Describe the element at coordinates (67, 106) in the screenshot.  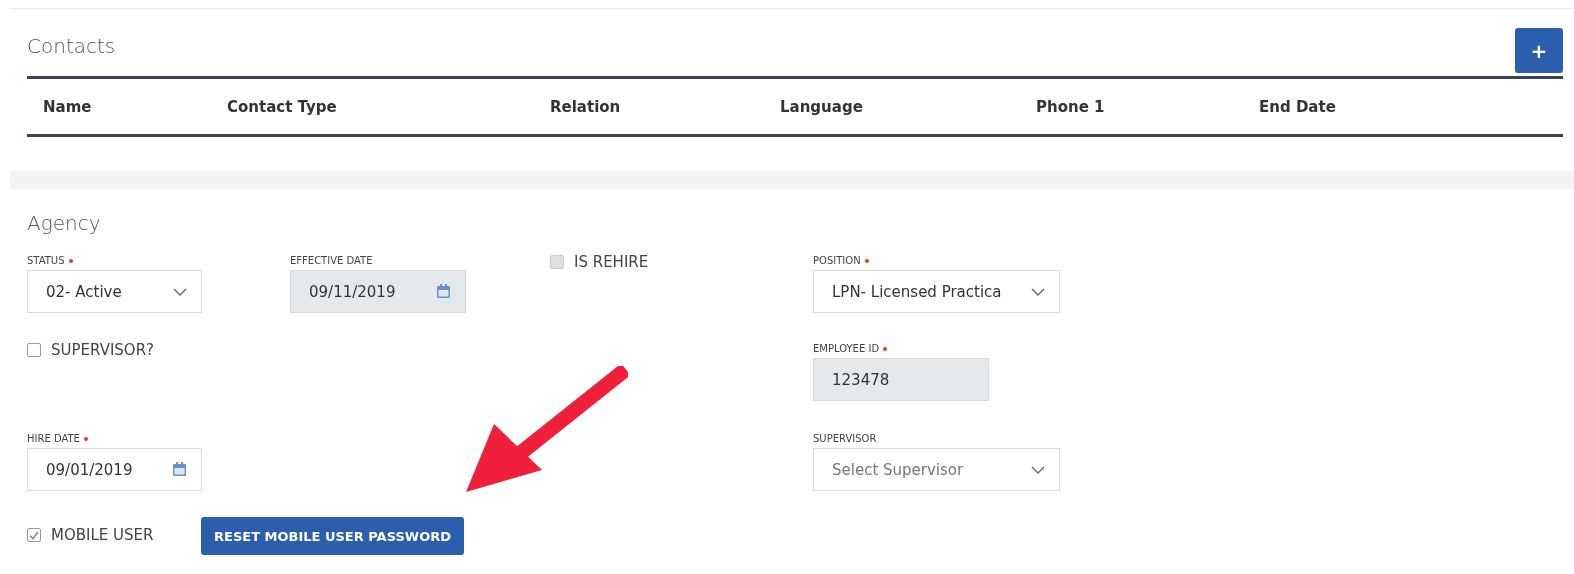
I see `column-header: Name` at that location.